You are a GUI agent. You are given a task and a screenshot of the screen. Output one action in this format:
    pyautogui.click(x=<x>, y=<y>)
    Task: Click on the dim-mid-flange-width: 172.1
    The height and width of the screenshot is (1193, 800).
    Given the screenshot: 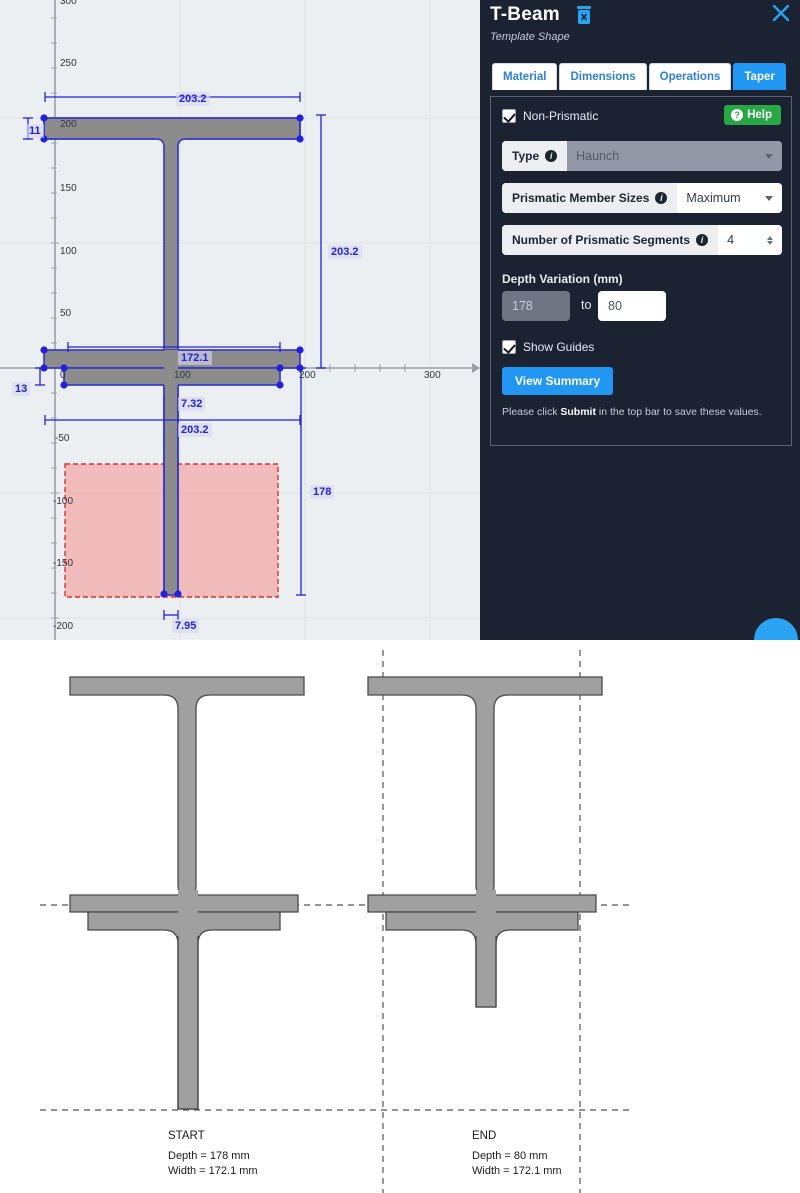 What is the action you would take?
    pyautogui.click(x=195, y=358)
    